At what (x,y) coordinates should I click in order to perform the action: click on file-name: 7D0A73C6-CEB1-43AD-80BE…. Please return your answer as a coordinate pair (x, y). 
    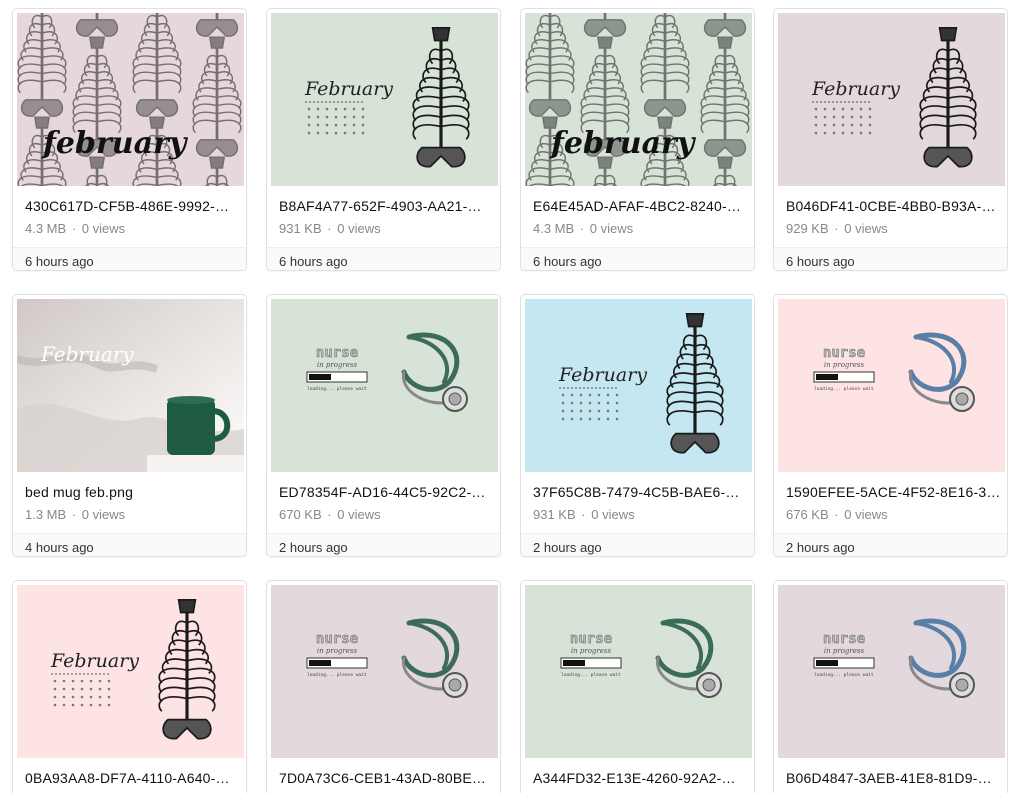
    Looking at the image, I should click on (385, 778).